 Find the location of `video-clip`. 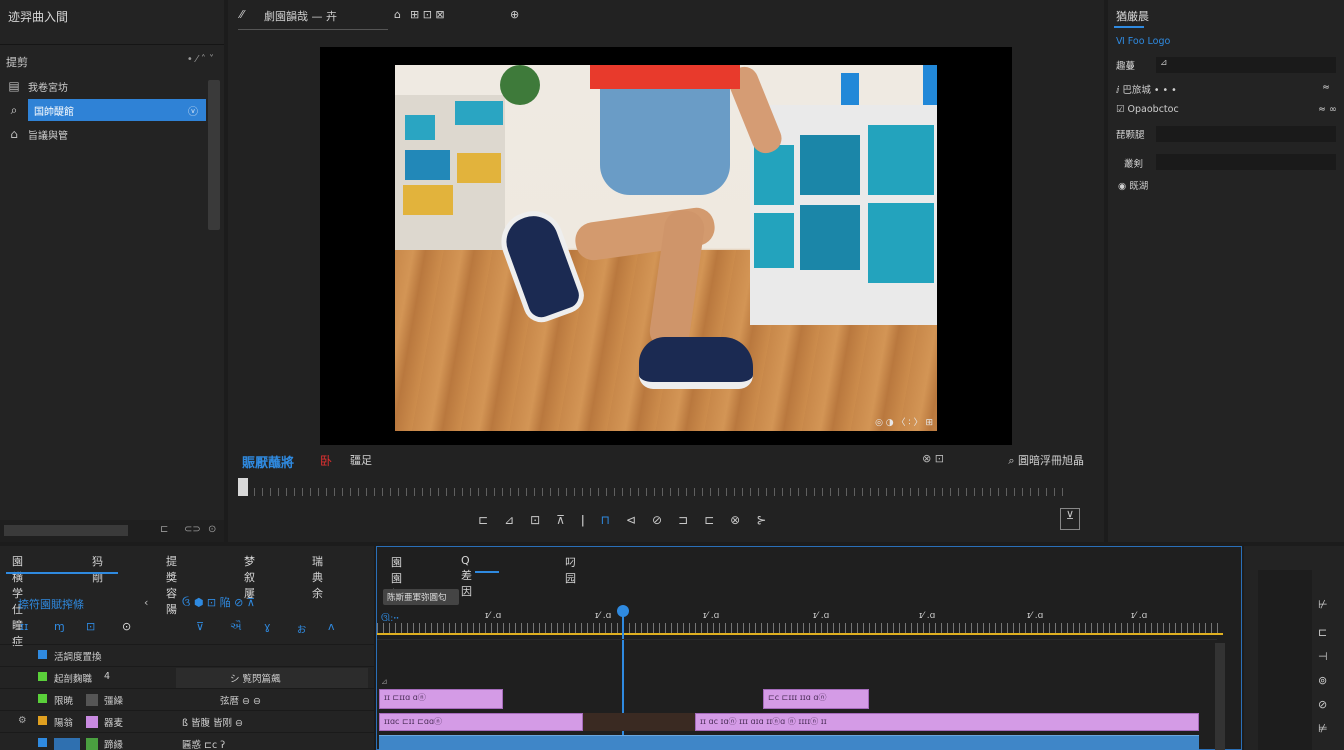

video-clip is located at coordinates (789, 742).